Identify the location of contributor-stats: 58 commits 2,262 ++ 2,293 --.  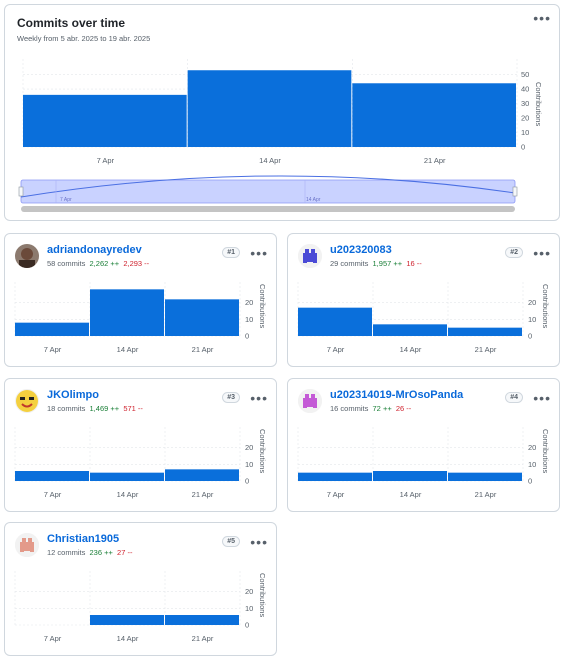
(98, 263).